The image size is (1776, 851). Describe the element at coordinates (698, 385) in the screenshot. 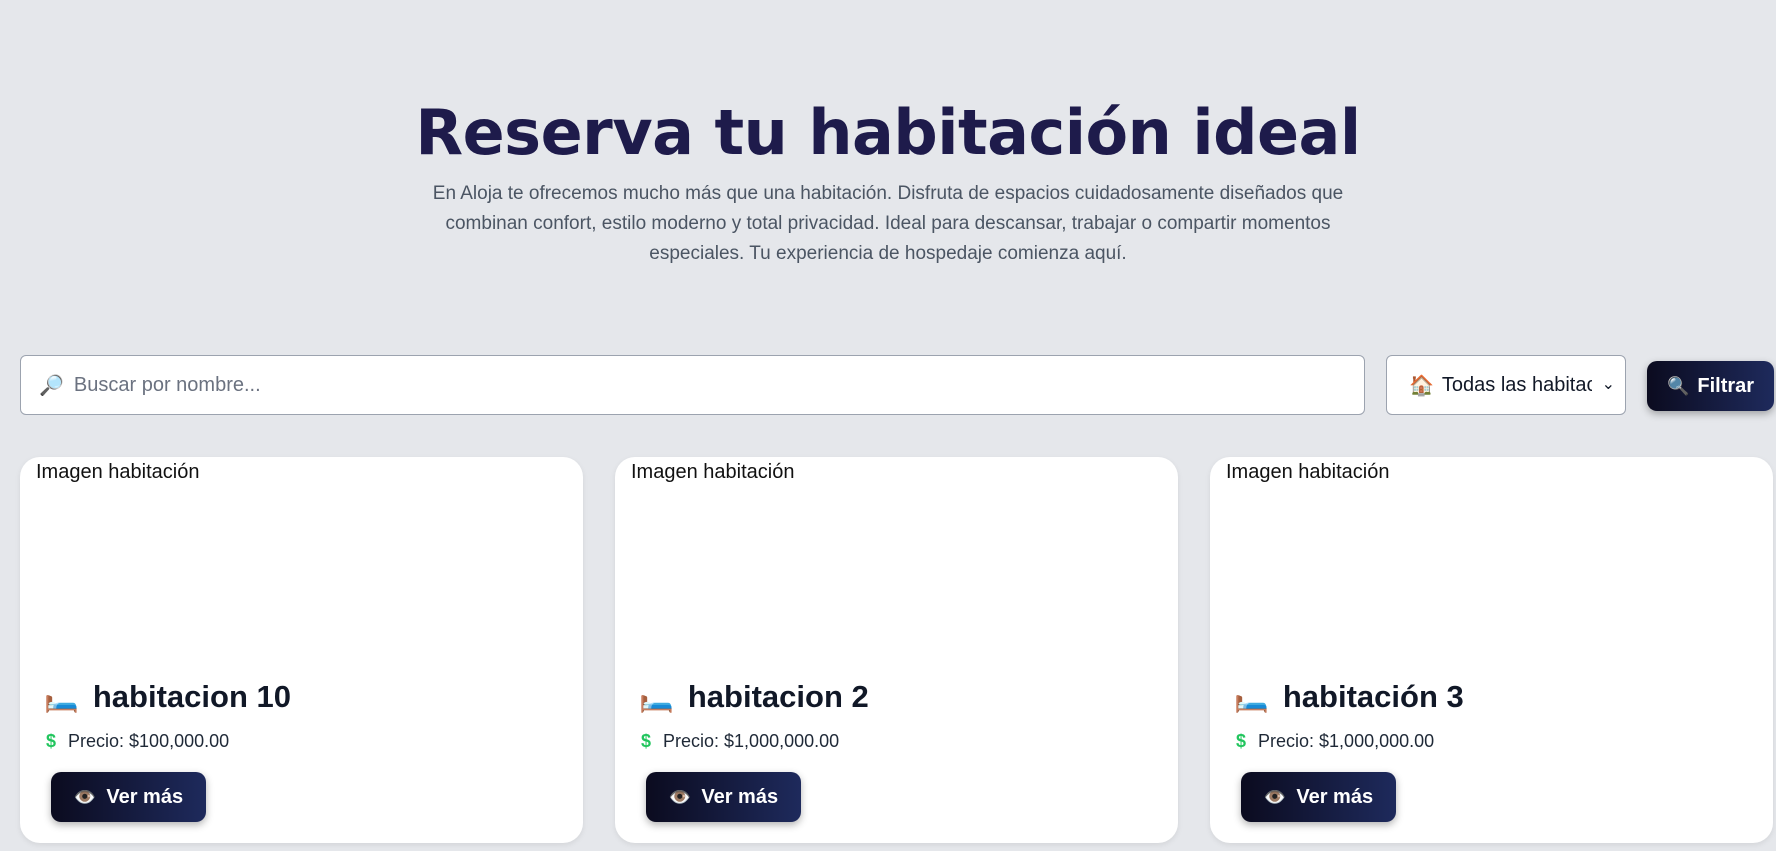

I see `search-input` at that location.